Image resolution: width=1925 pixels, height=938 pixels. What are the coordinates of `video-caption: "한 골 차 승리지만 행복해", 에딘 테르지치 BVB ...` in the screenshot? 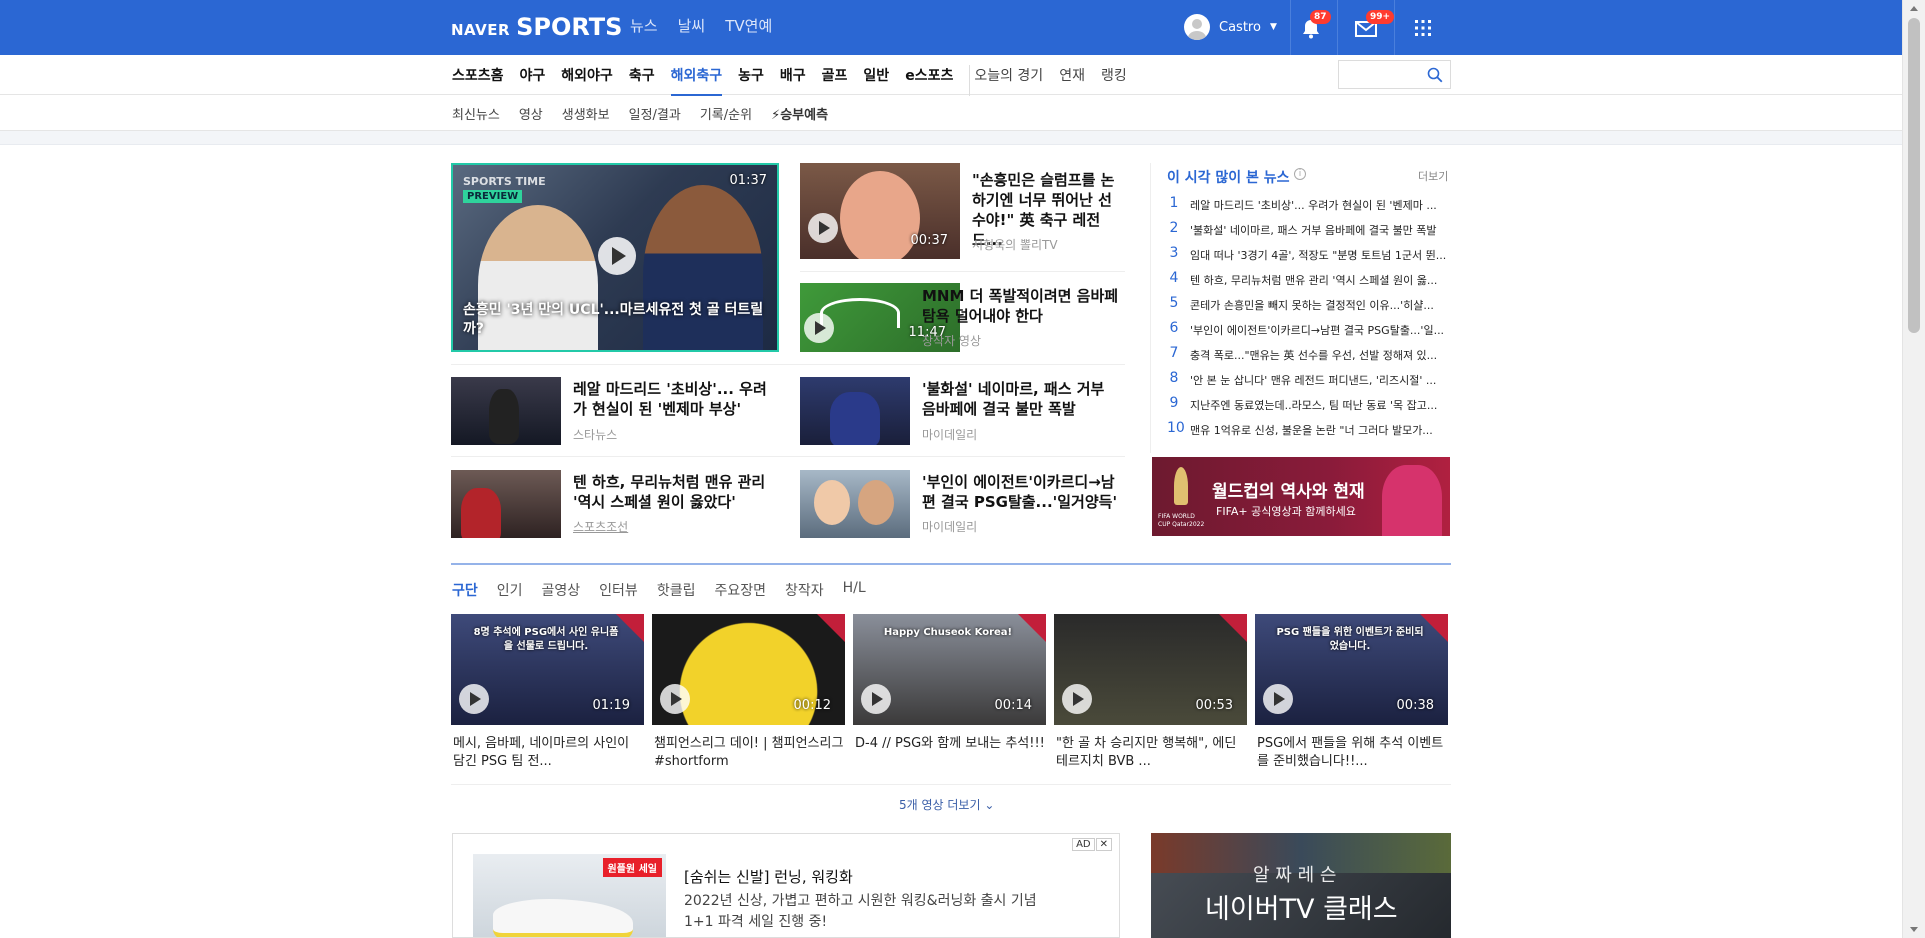 It's located at (1151, 753).